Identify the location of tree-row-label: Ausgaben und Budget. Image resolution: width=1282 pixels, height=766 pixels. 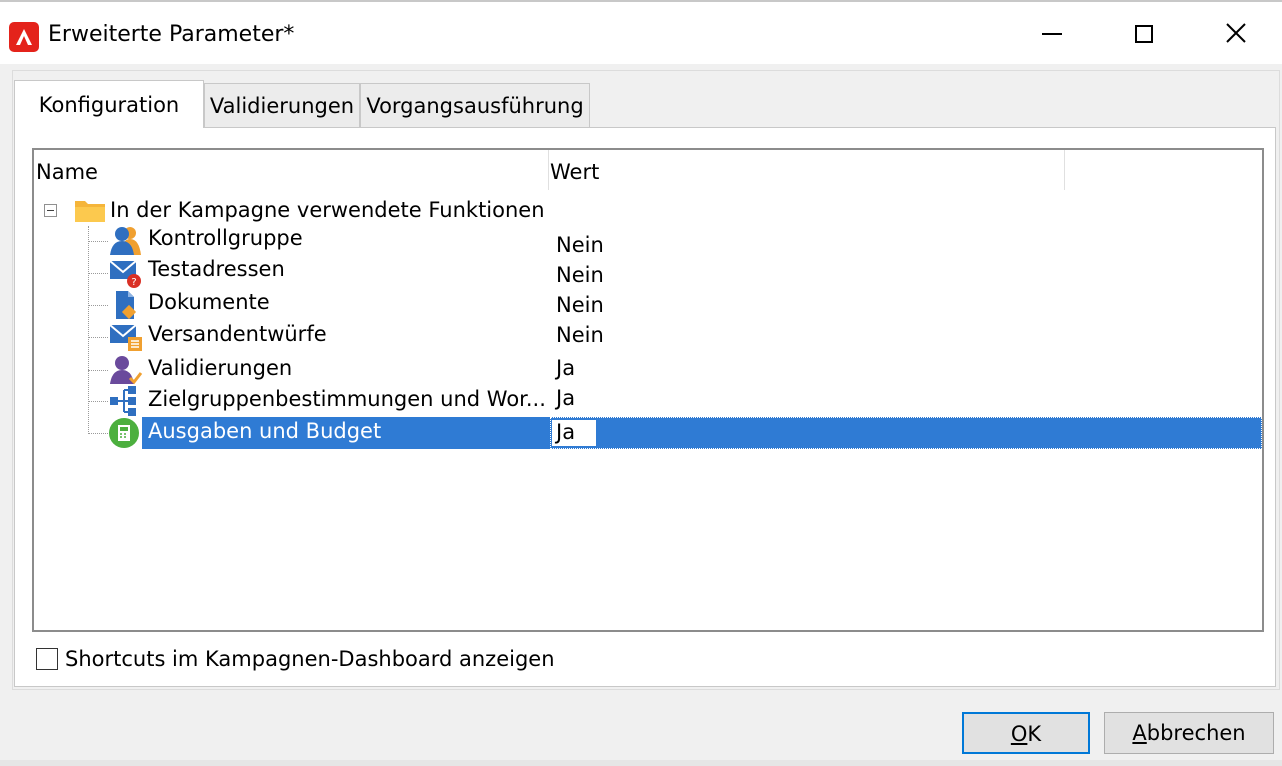
(265, 431).